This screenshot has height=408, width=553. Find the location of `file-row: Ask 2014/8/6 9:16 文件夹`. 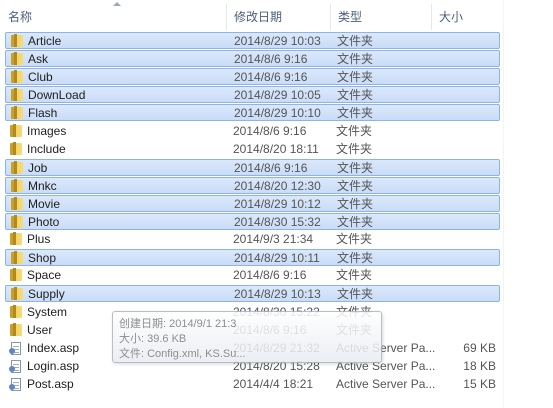

file-row: Ask 2014/8/6 9:16 文件夹 is located at coordinates (252, 58).